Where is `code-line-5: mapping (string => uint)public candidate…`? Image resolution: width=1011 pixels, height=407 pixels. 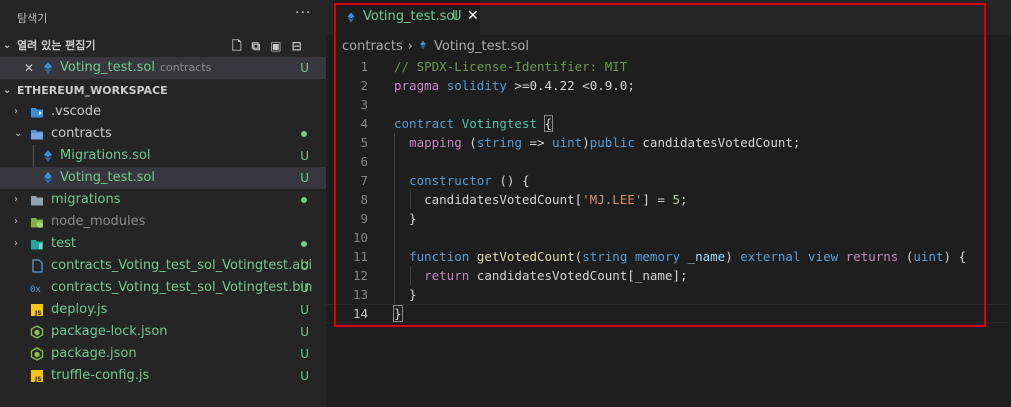 code-line-5: mapping (string => uint)public candidate… is located at coordinates (605, 142).